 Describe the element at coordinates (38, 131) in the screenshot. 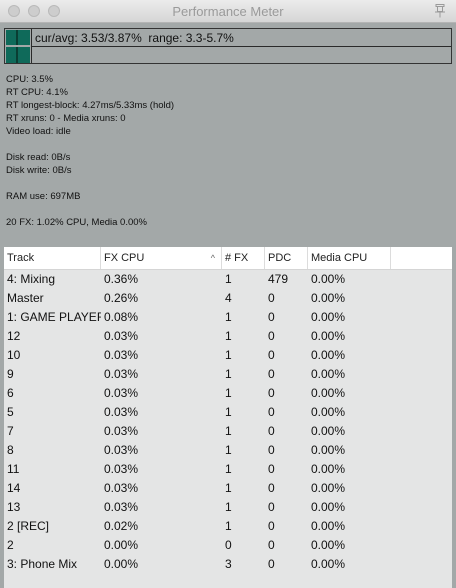

I see `stat-video-load: Video load: idle` at that location.